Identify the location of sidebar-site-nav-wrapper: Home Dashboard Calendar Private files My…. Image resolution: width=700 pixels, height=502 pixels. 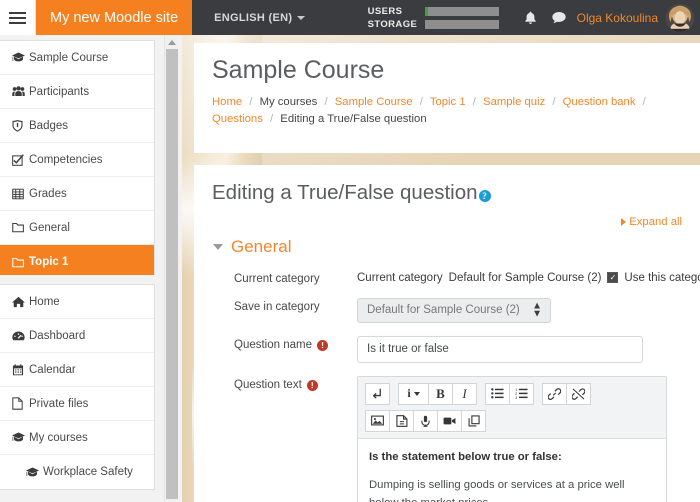
(77, 382).